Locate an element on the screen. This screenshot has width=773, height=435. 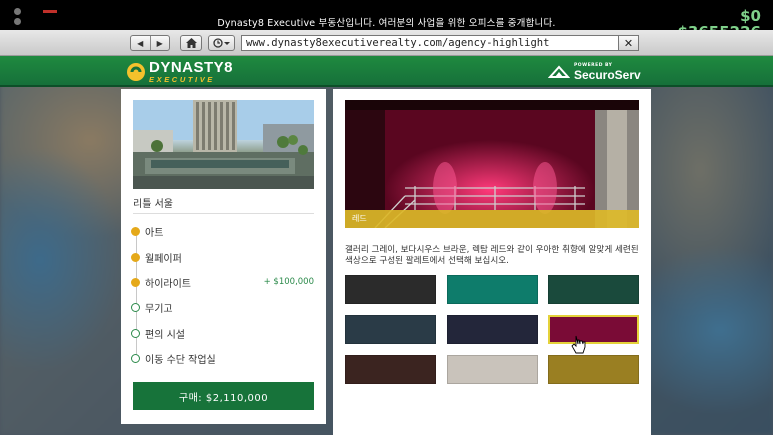
brand-line-1: DYNASTY8 is located at coordinates (191, 68).